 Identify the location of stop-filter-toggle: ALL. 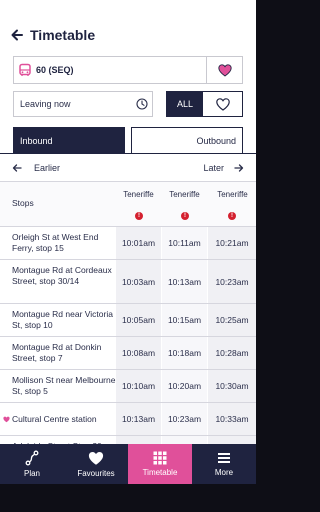
(204, 104).